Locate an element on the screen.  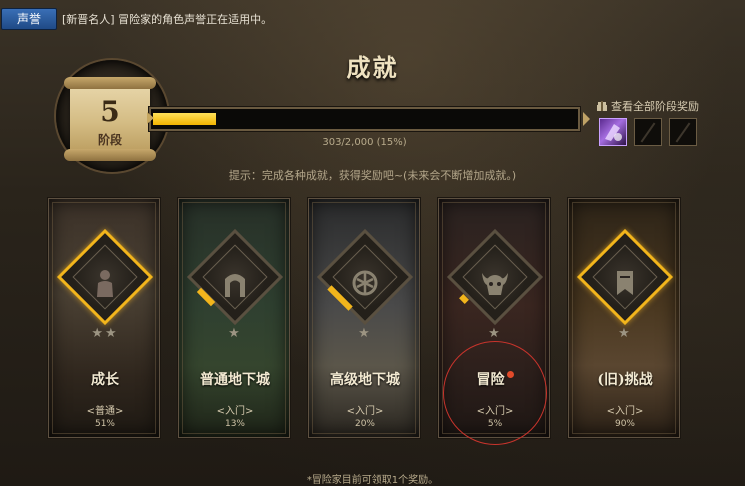
rune-icon is located at coordinates (365, 283).